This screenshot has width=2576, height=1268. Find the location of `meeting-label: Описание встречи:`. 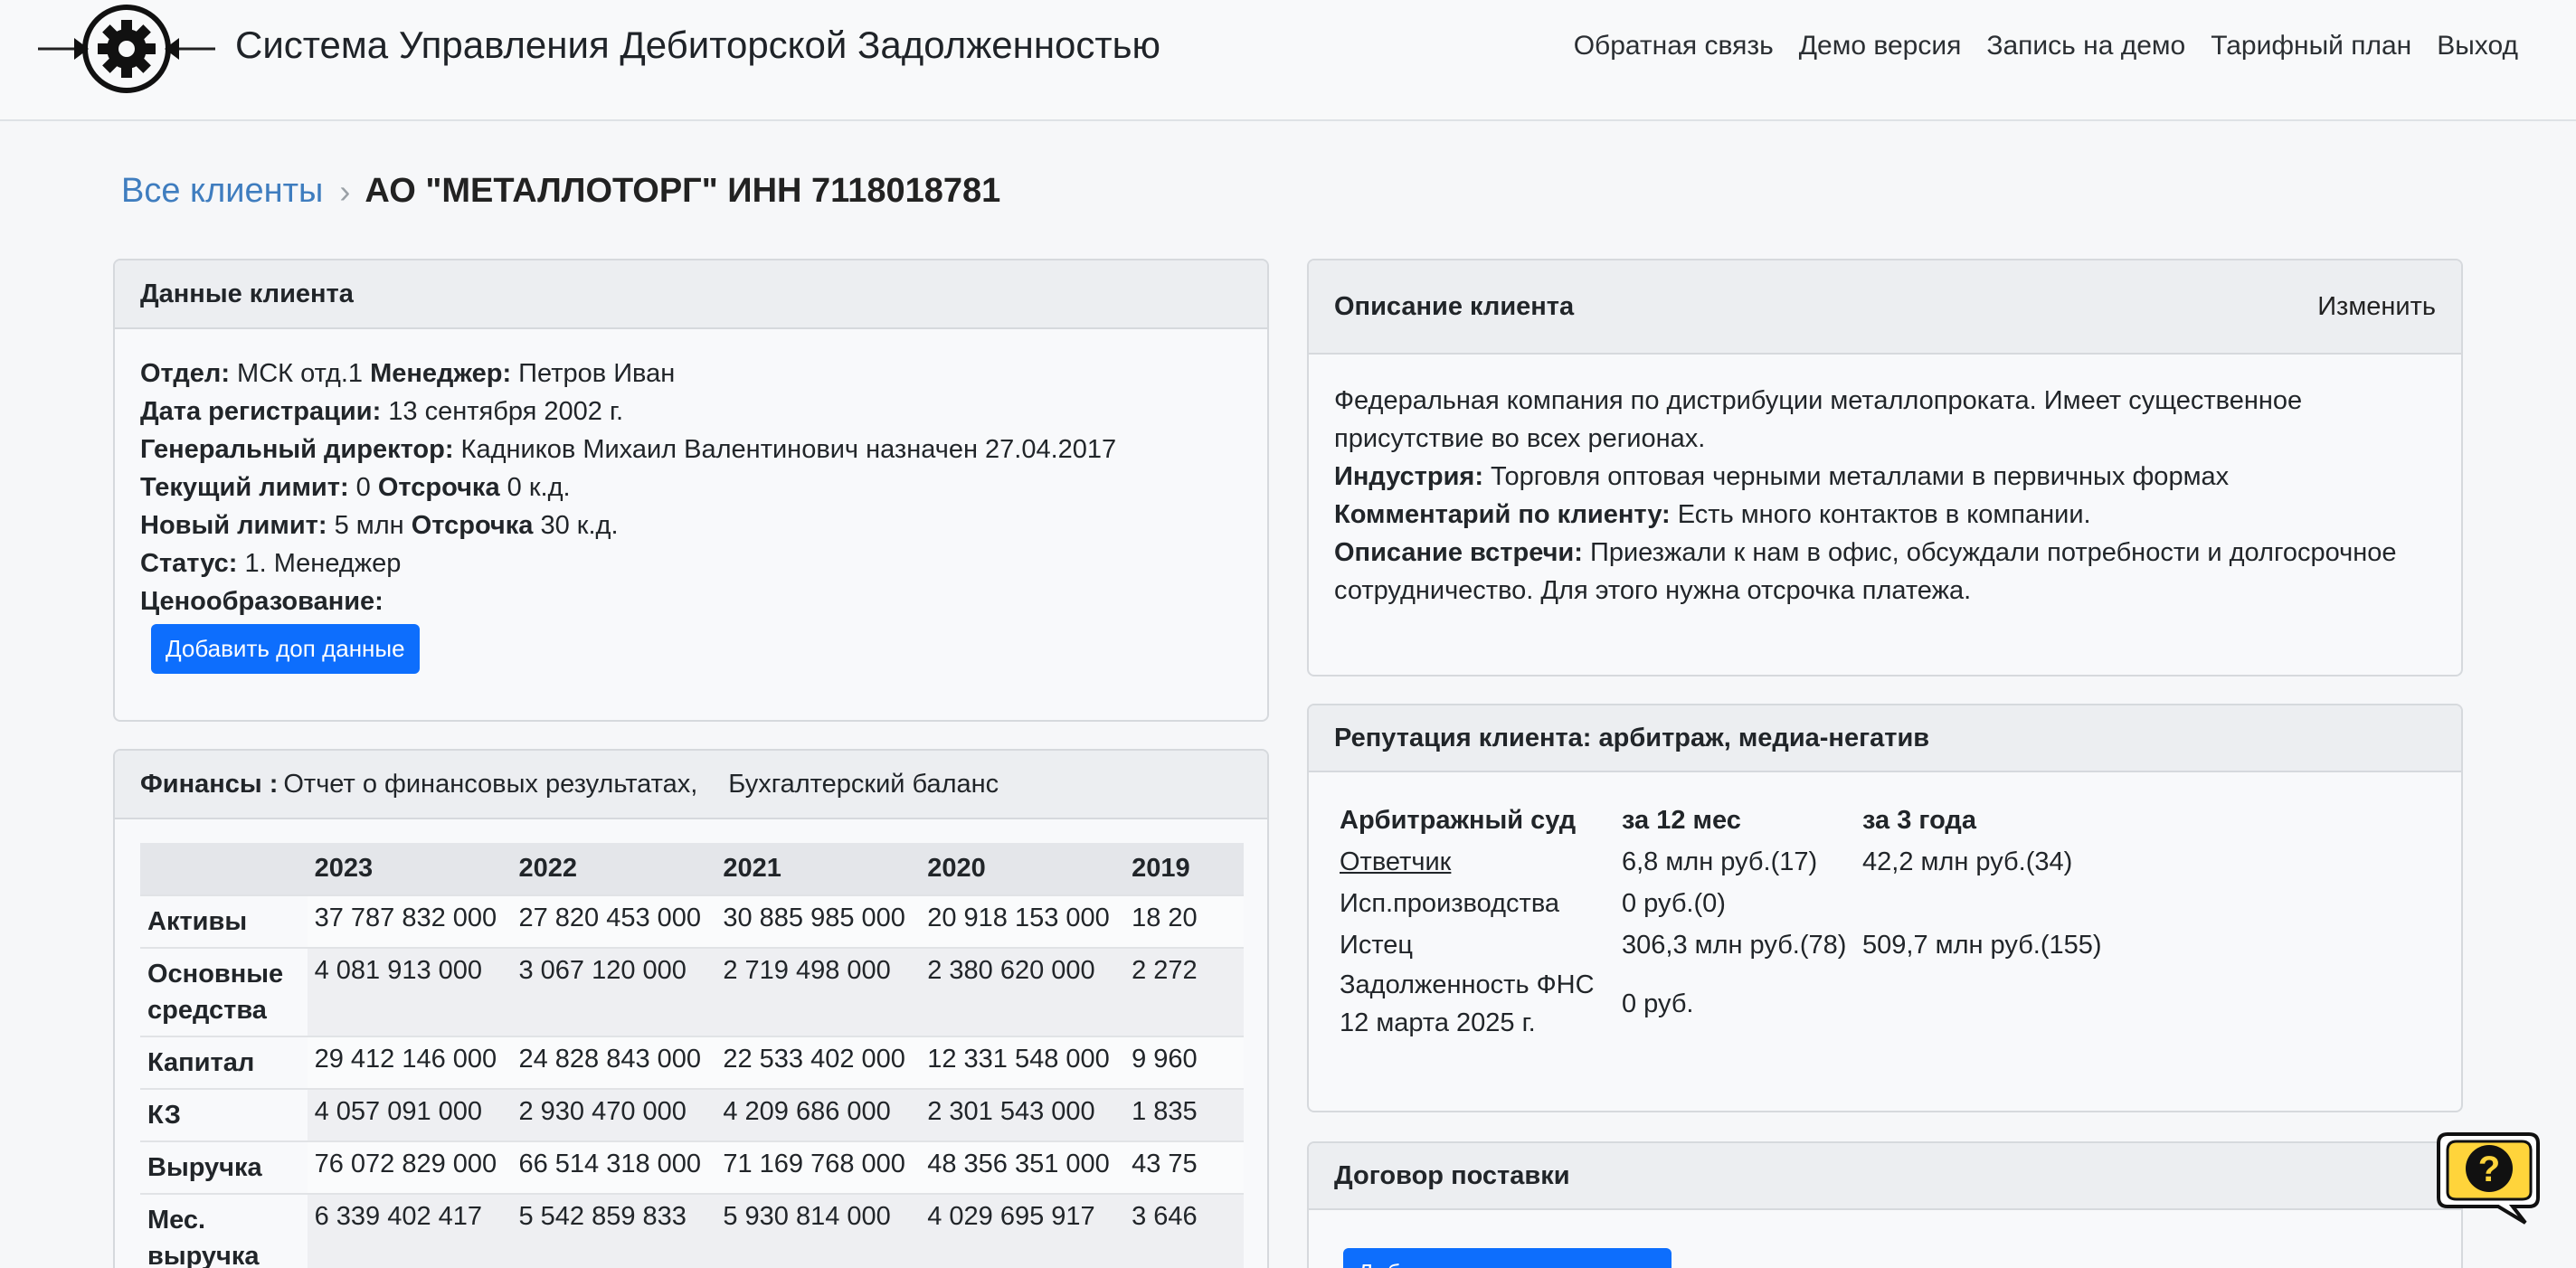

meeting-label: Описание встречи: is located at coordinates (1458, 552).